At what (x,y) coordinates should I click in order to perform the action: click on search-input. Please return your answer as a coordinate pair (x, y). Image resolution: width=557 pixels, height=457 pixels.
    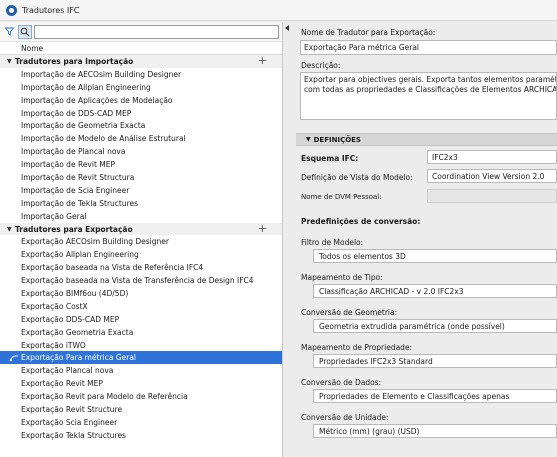
    Looking at the image, I should click on (156, 31).